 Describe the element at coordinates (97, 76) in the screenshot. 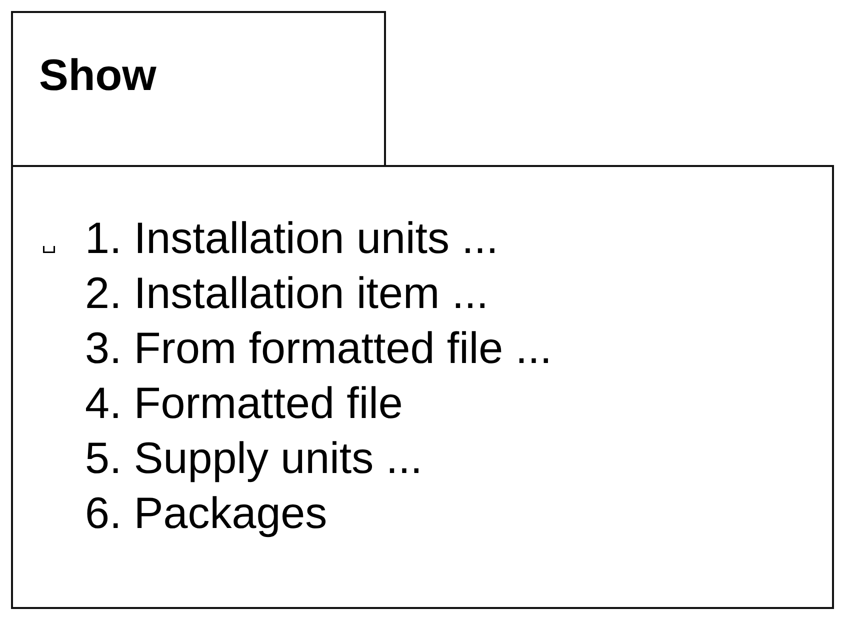

I see `header-title: Show` at that location.